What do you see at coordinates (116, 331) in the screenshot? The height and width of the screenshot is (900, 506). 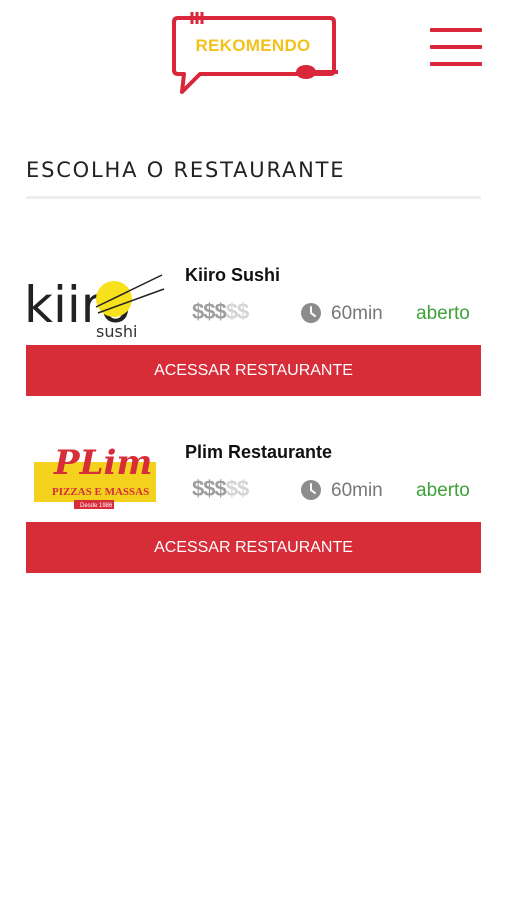 I see `logo-subtitle: sushi` at bounding box center [116, 331].